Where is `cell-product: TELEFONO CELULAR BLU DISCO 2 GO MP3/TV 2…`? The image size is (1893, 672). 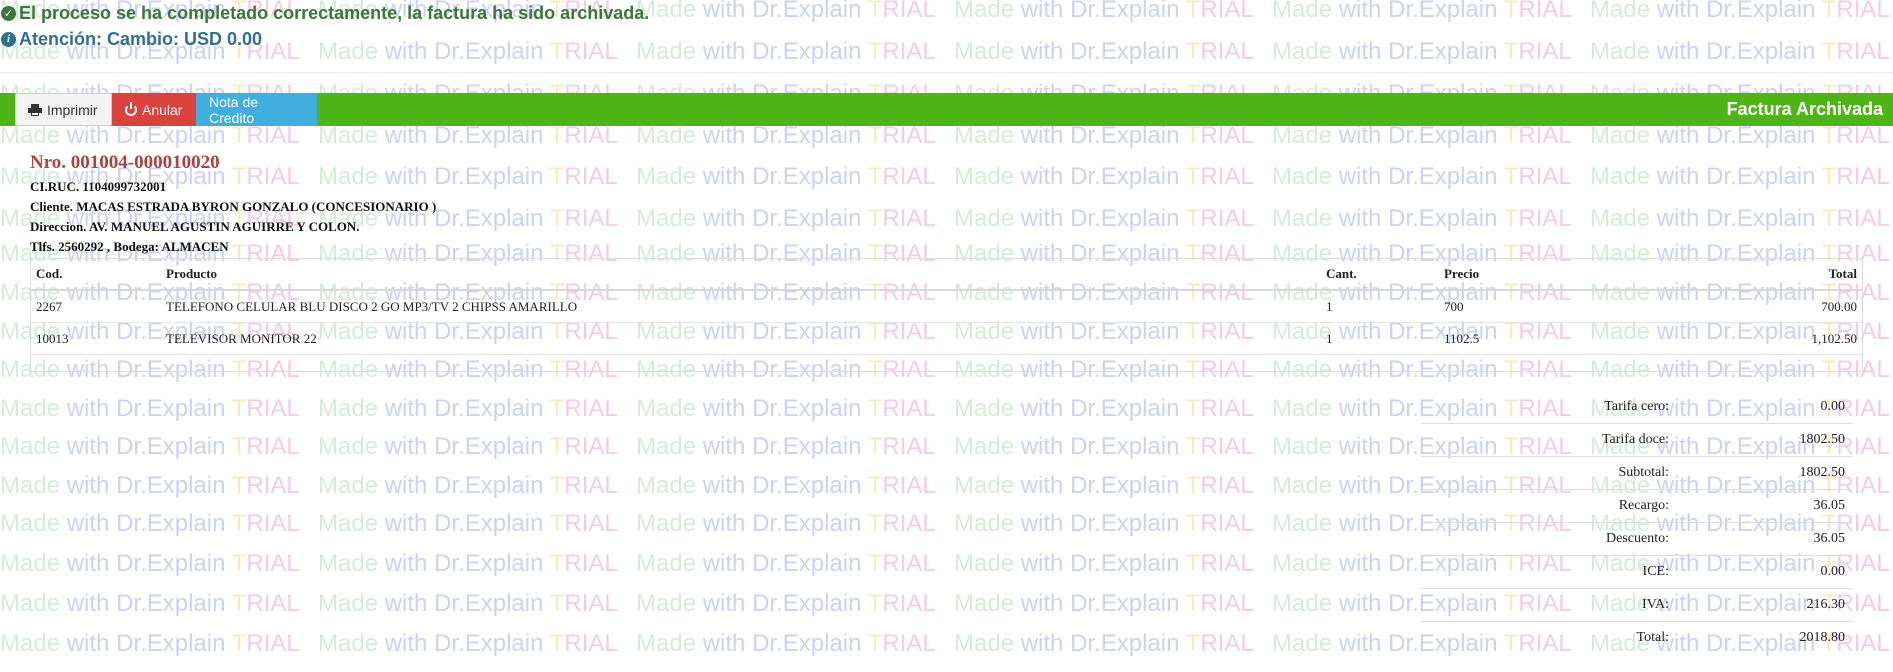
cell-product: TELEFONO CELULAR BLU DISCO 2 GO MP3/TV 2… is located at coordinates (741, 306).